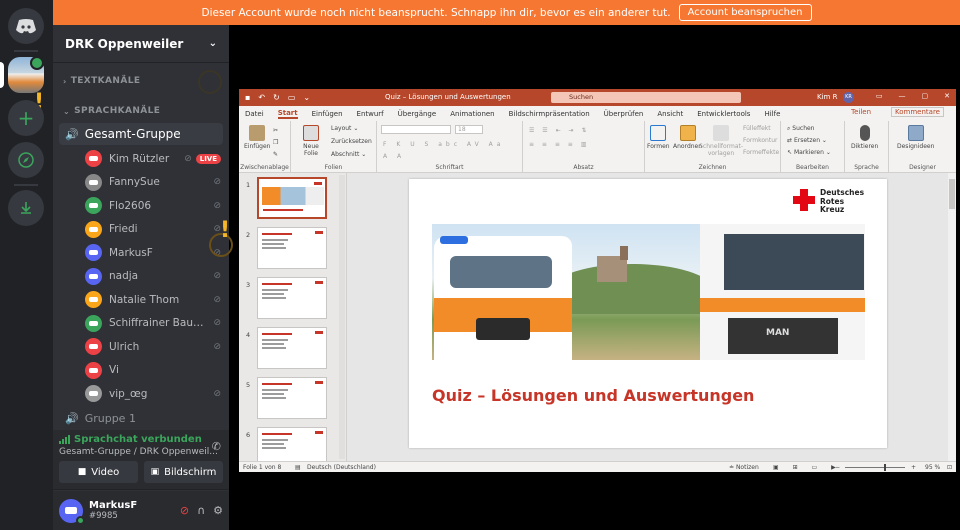 The width and height of the screenshot is (960, 530). I want to click on voice-member-row: Friedi ⊘, so click(141, 230).